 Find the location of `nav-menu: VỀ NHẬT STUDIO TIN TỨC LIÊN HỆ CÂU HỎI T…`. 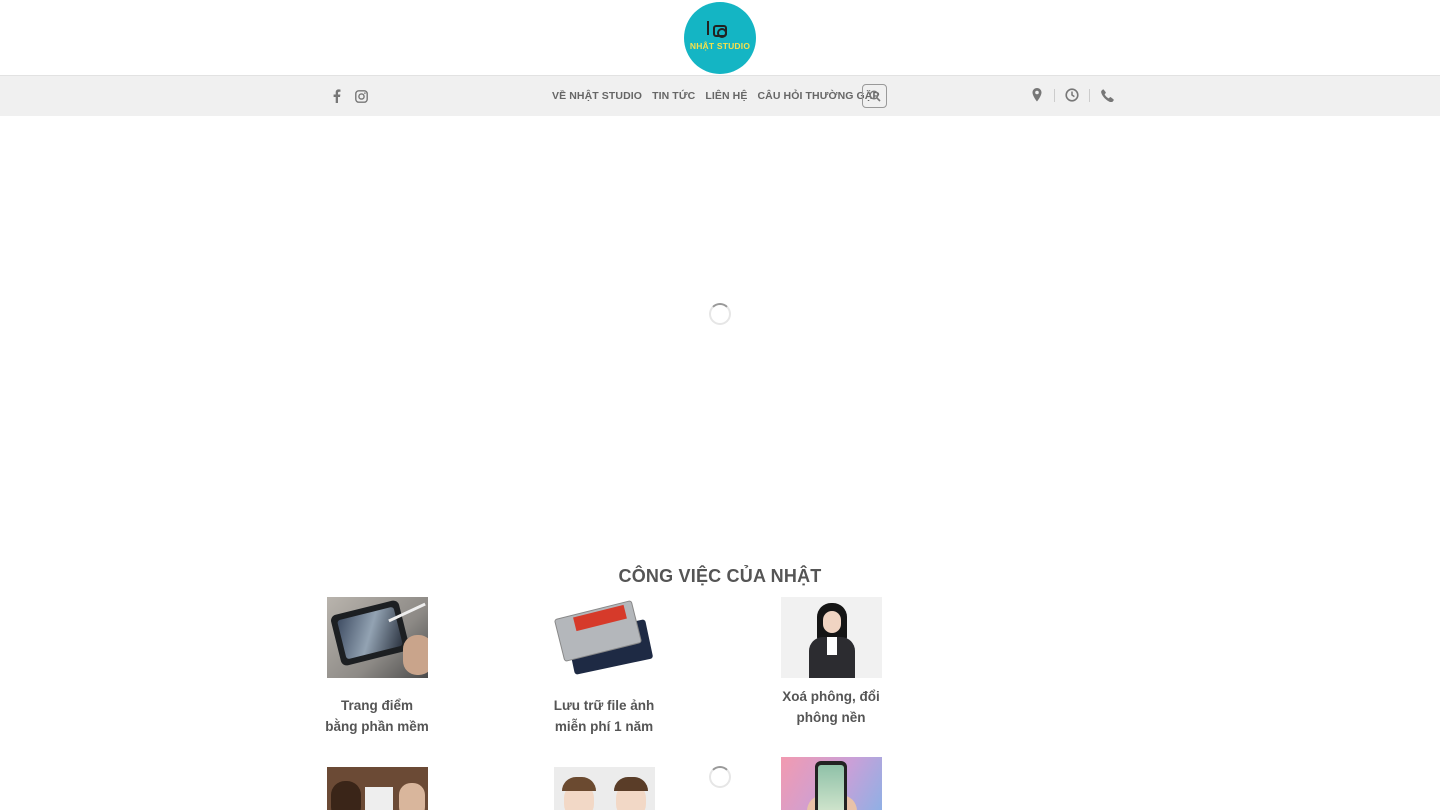

nav-menu: VỀ NHẬT STUDIO TIN TỨC LIÊN HỆ CÂU HỎI T… is located at coordinates (716, 96).